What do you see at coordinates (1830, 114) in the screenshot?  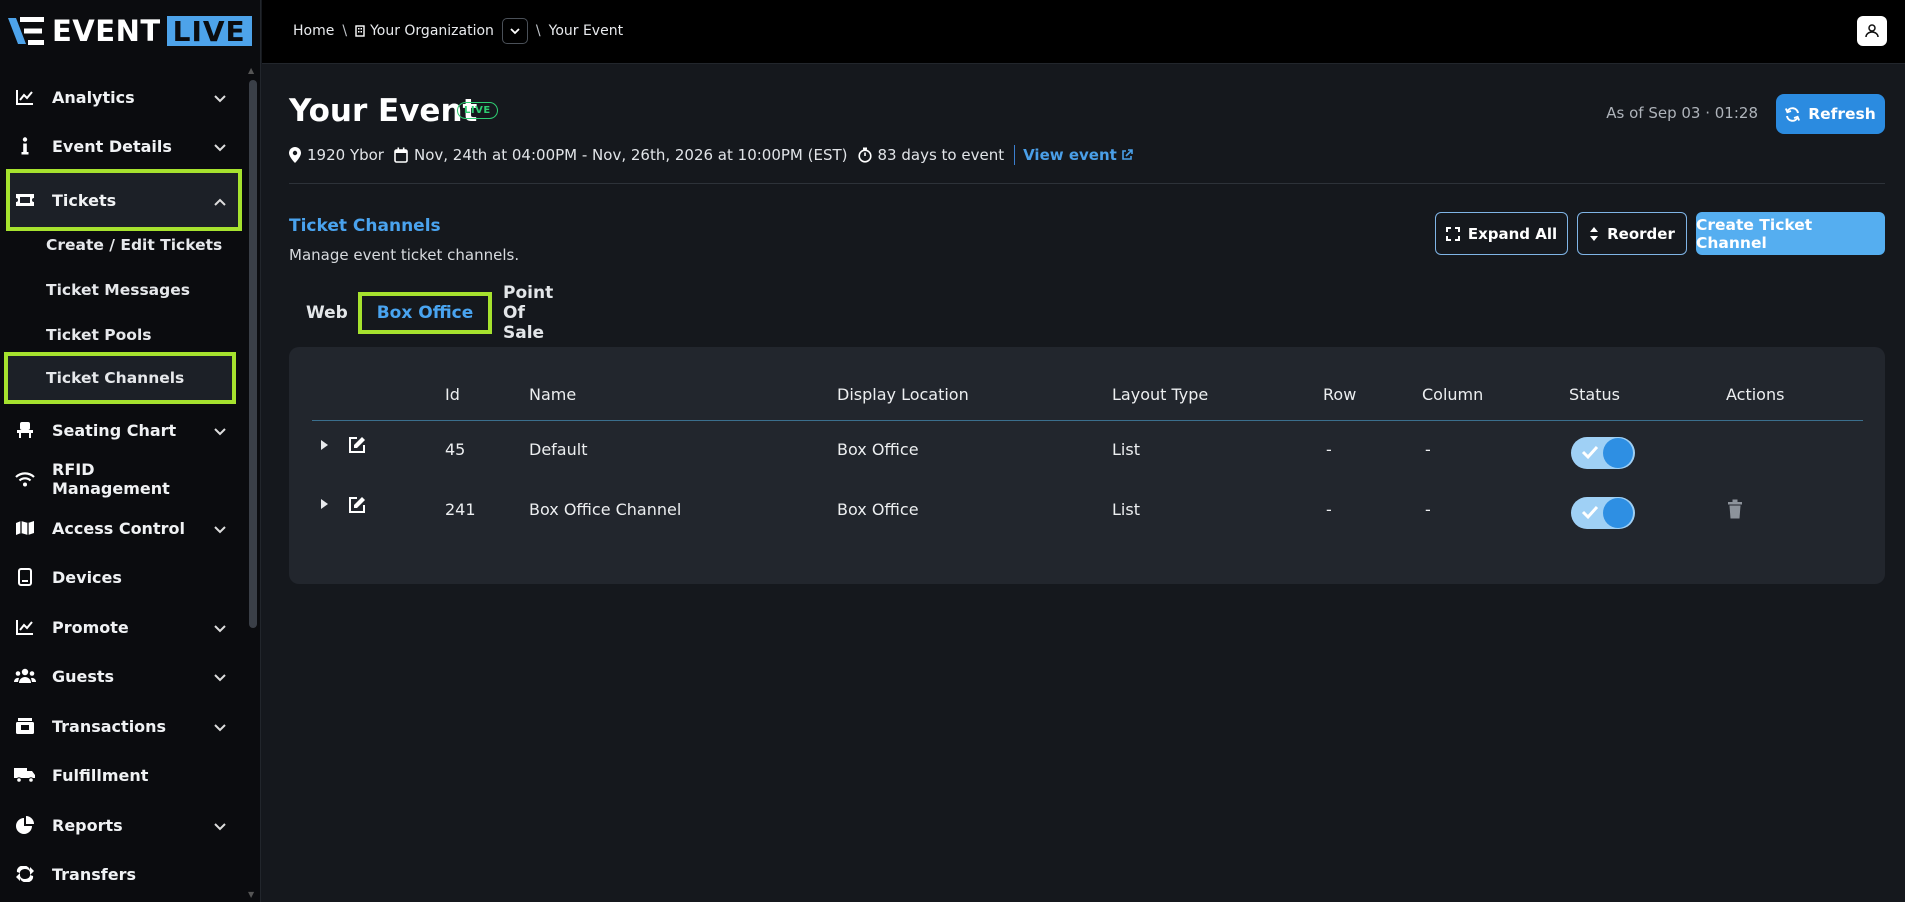 I see `refresh-button: Refresh` at bounding box center [1830, 114].